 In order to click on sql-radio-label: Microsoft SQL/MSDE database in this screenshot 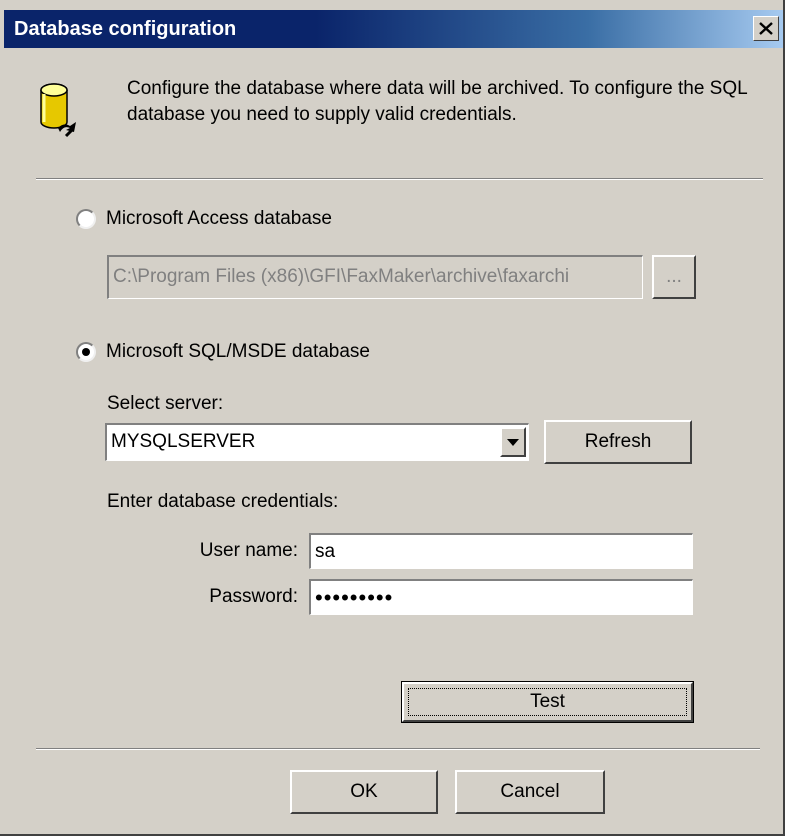, I will do `click(238, 351)`.